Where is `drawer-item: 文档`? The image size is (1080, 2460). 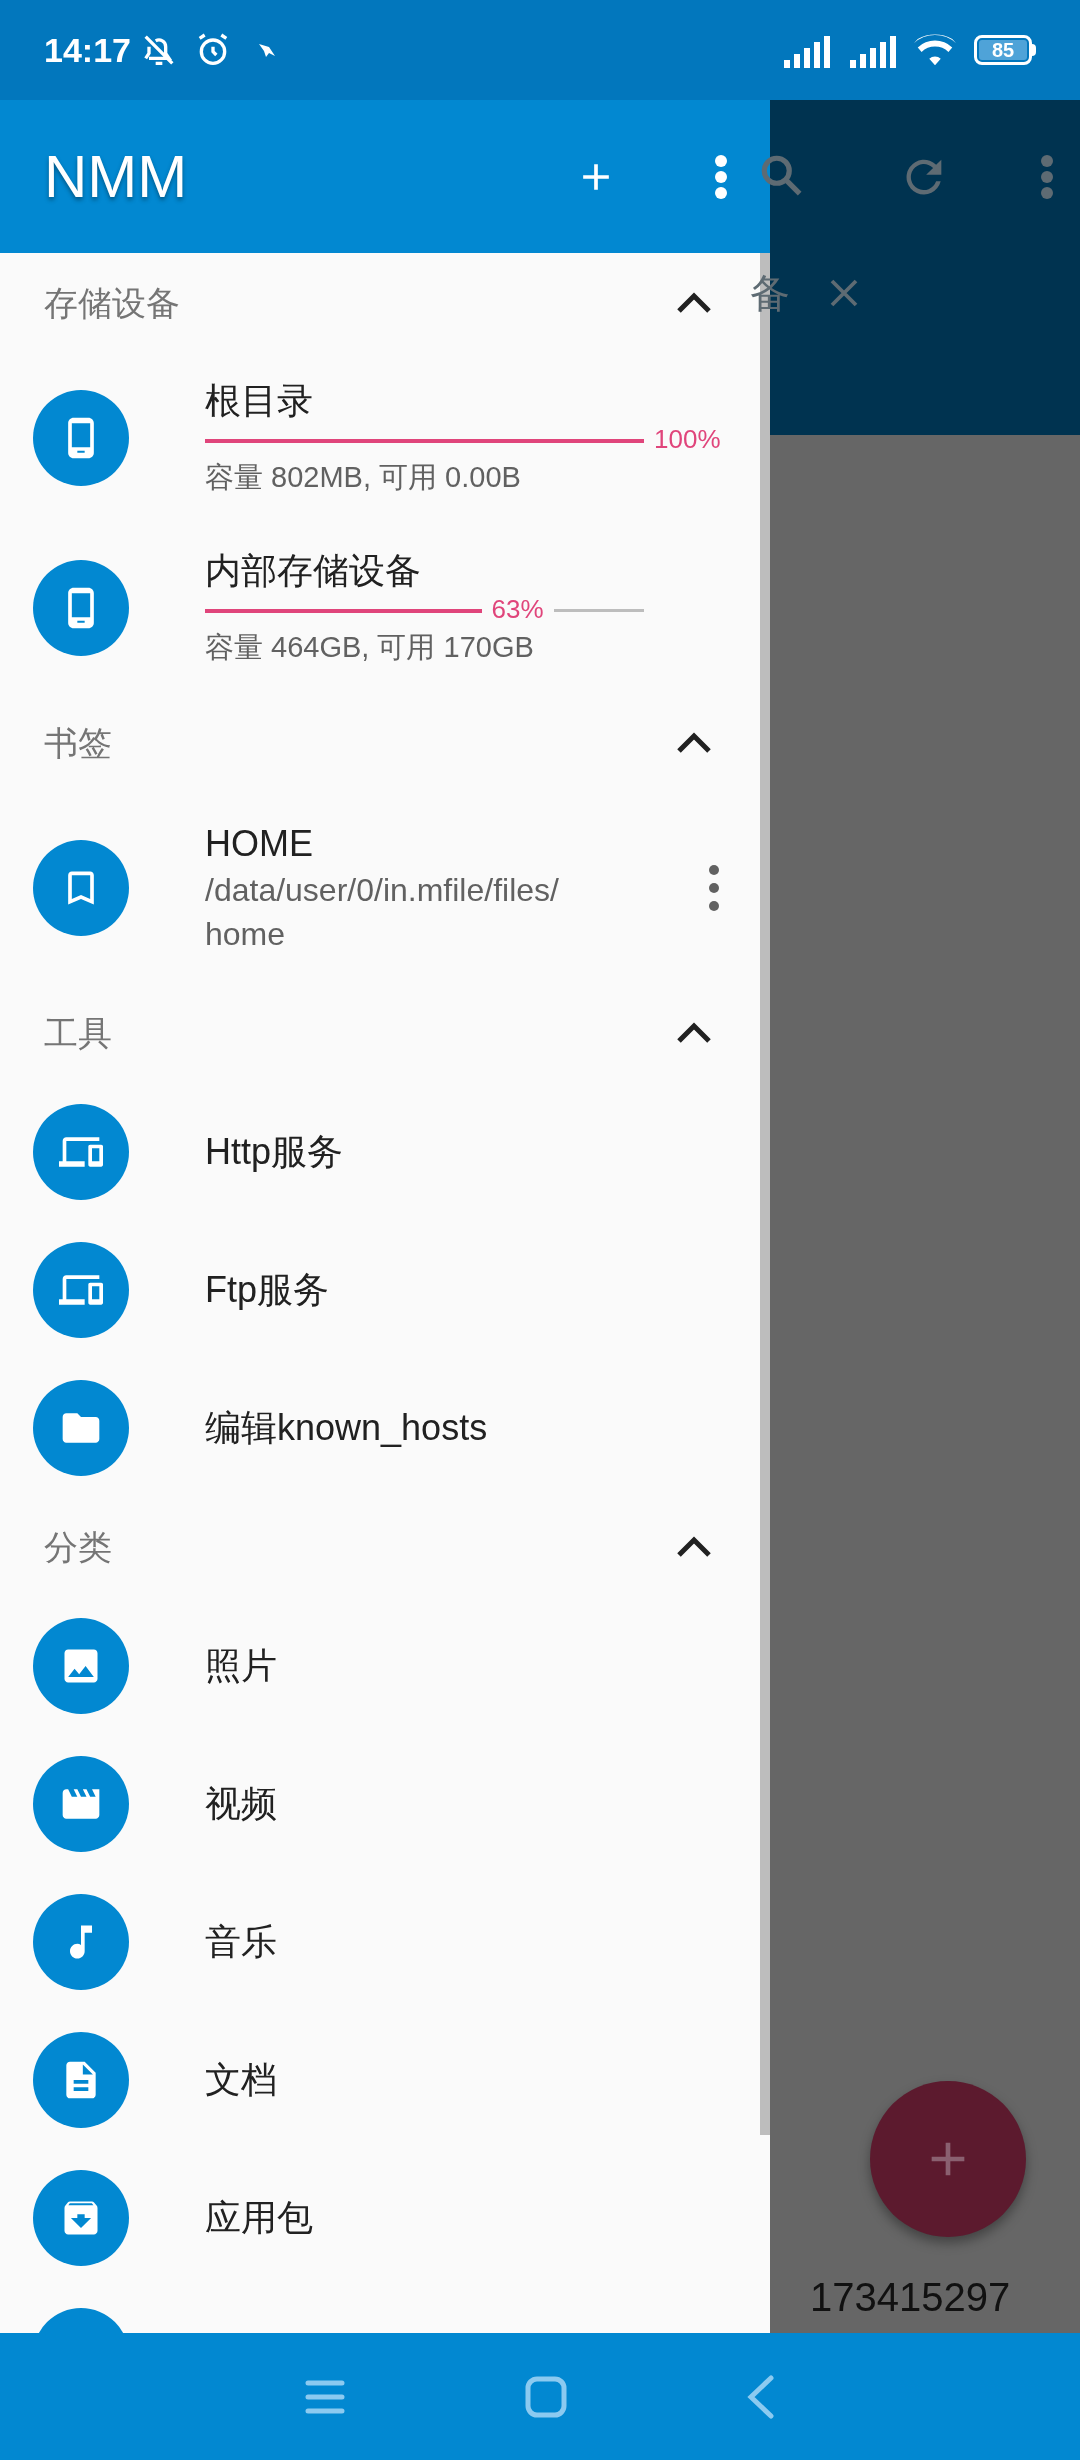
drawer-item: 文档 is located at coordinates (241, 2080).